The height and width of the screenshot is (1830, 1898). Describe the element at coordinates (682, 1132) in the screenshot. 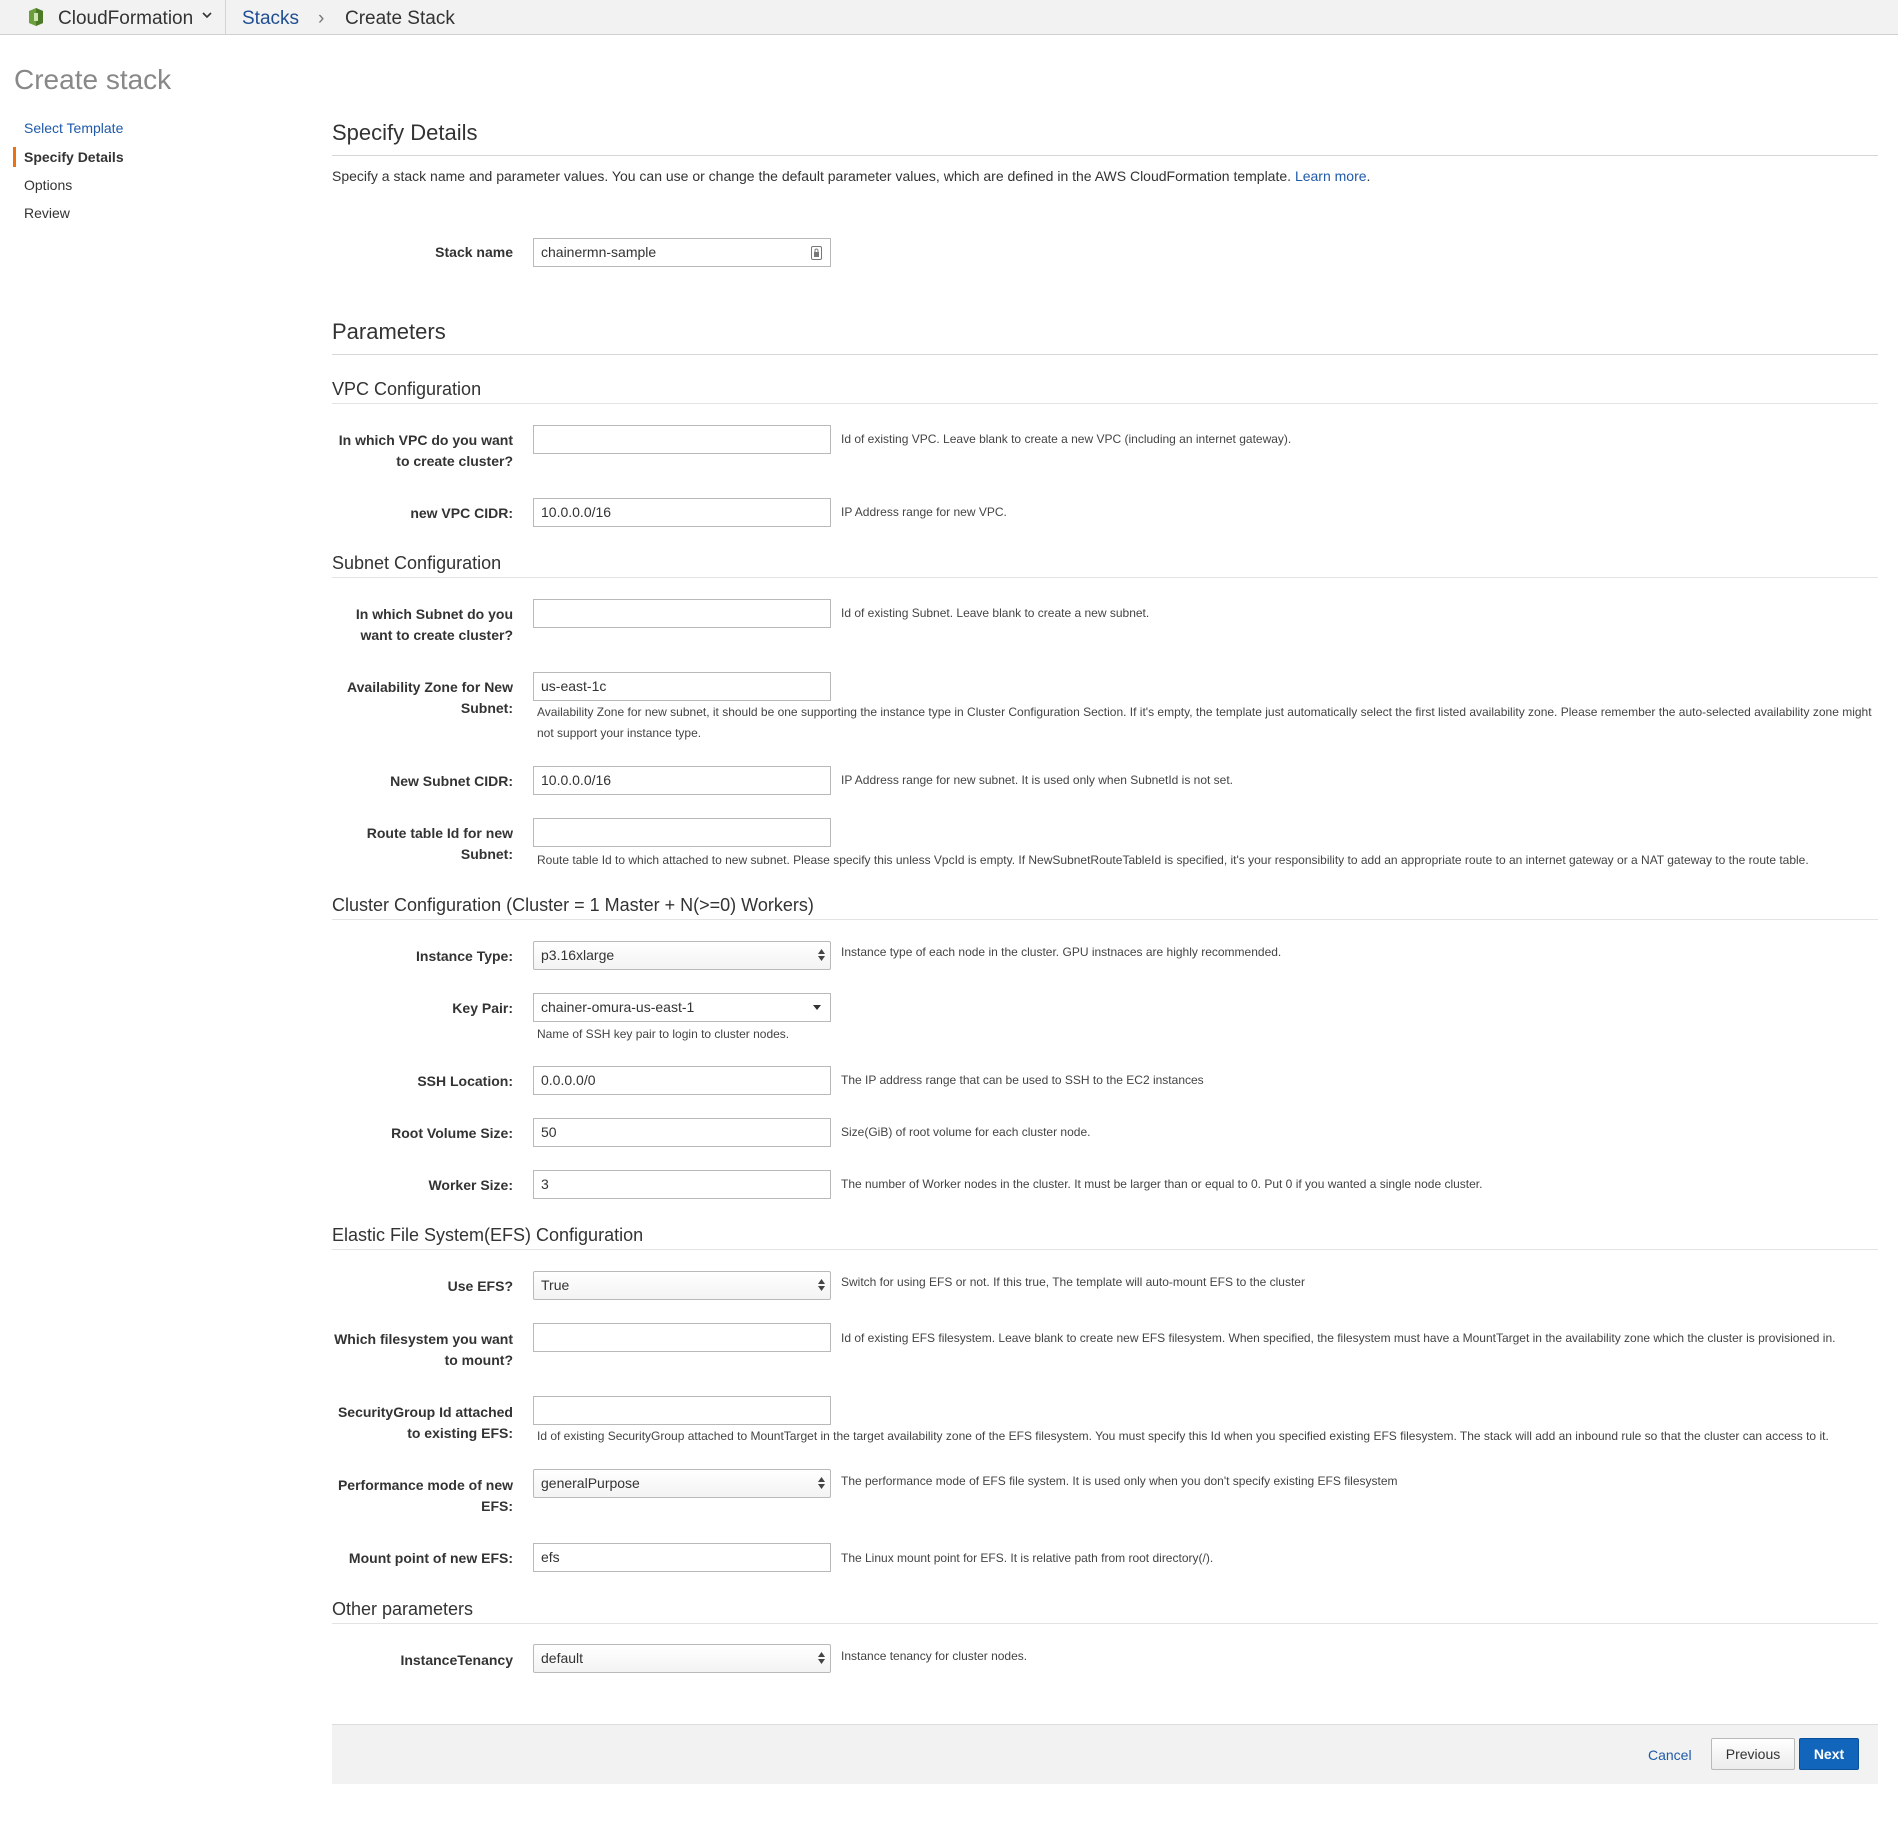

I see `root-volume-input: 50` at that location.